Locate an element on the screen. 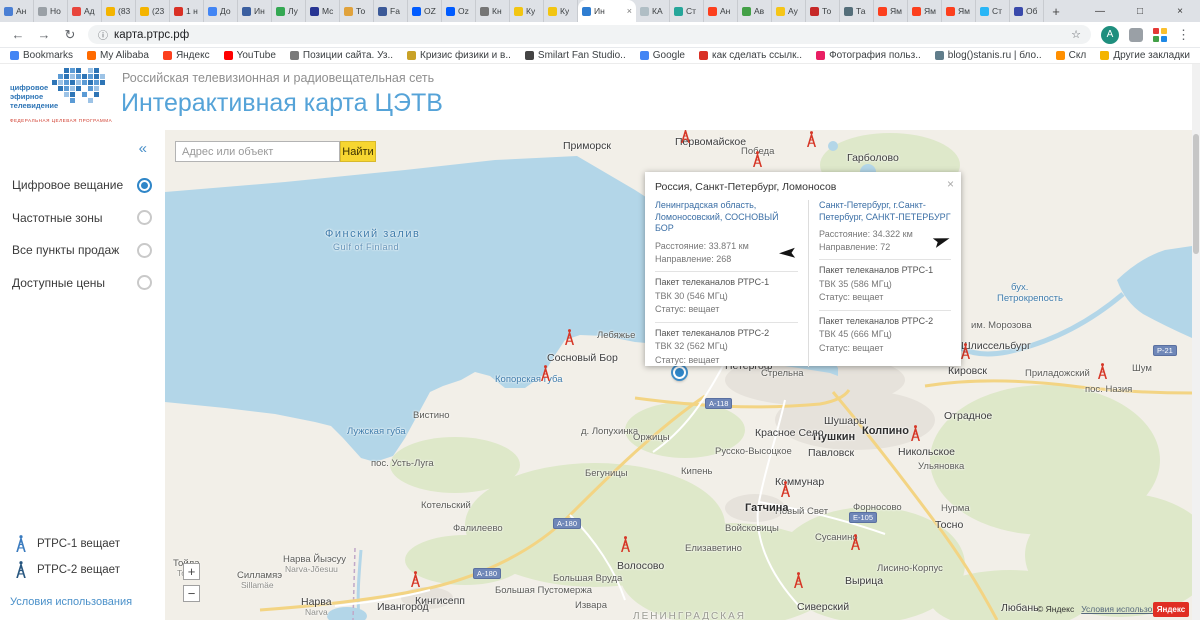  selected-location-marker is located at coordinates (679, 372).